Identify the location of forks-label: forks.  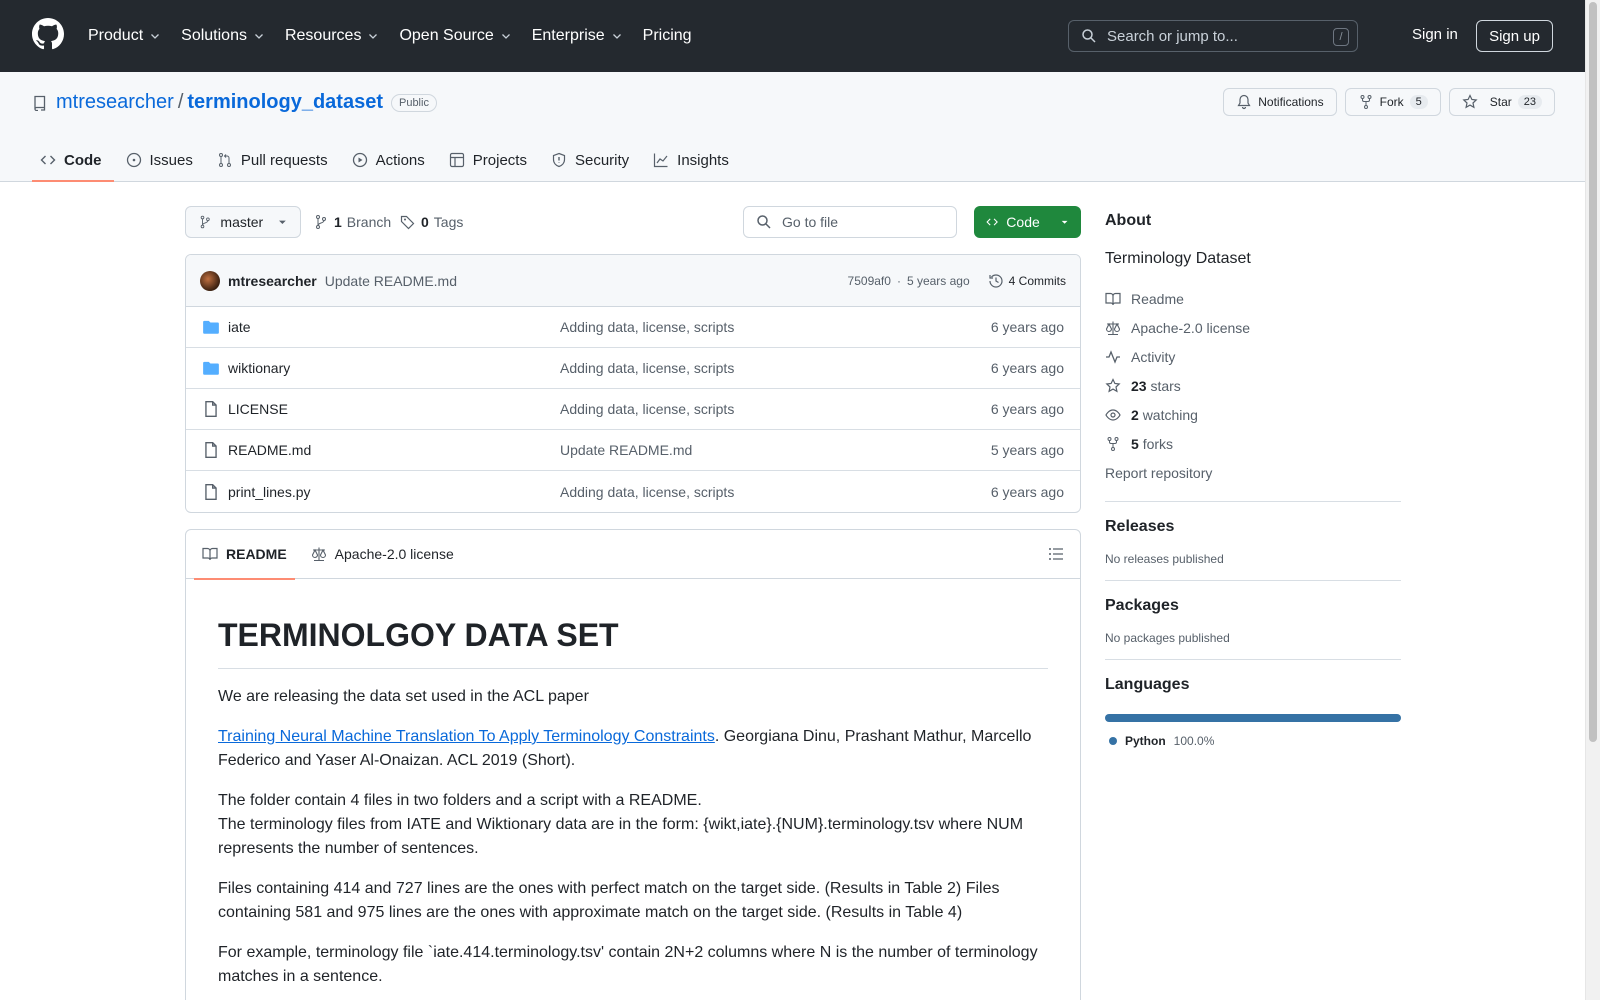
(1158, 443).